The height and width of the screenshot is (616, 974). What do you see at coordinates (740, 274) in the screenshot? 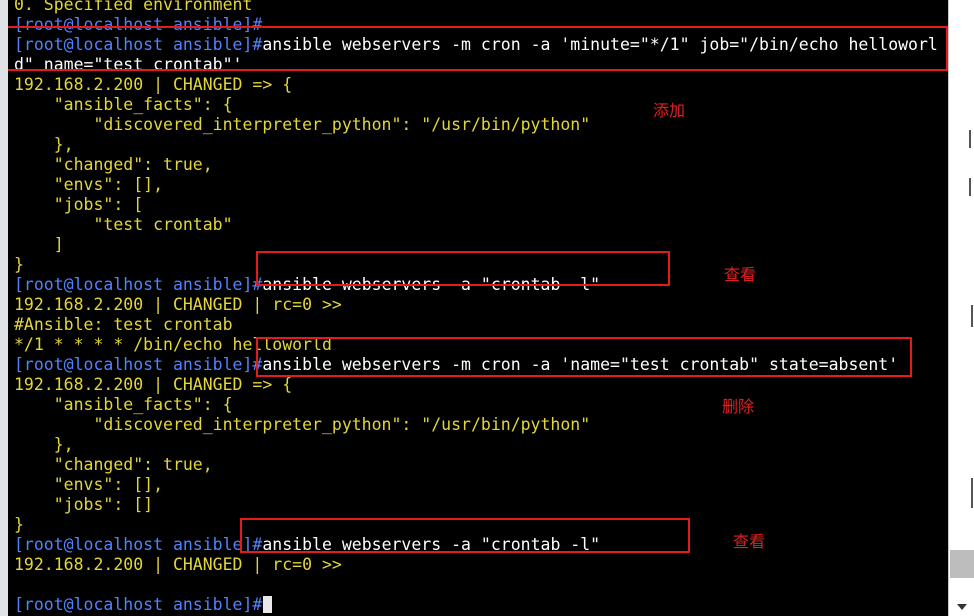
I see `annotation-view: 查看` at bounding box center [740, 274].